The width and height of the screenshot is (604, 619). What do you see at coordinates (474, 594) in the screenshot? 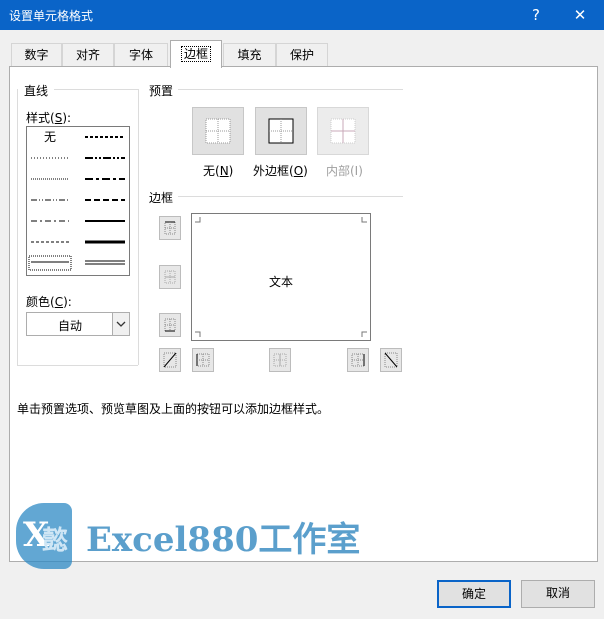
I see `ok-button: 确定` at bounding box center [474, 594].